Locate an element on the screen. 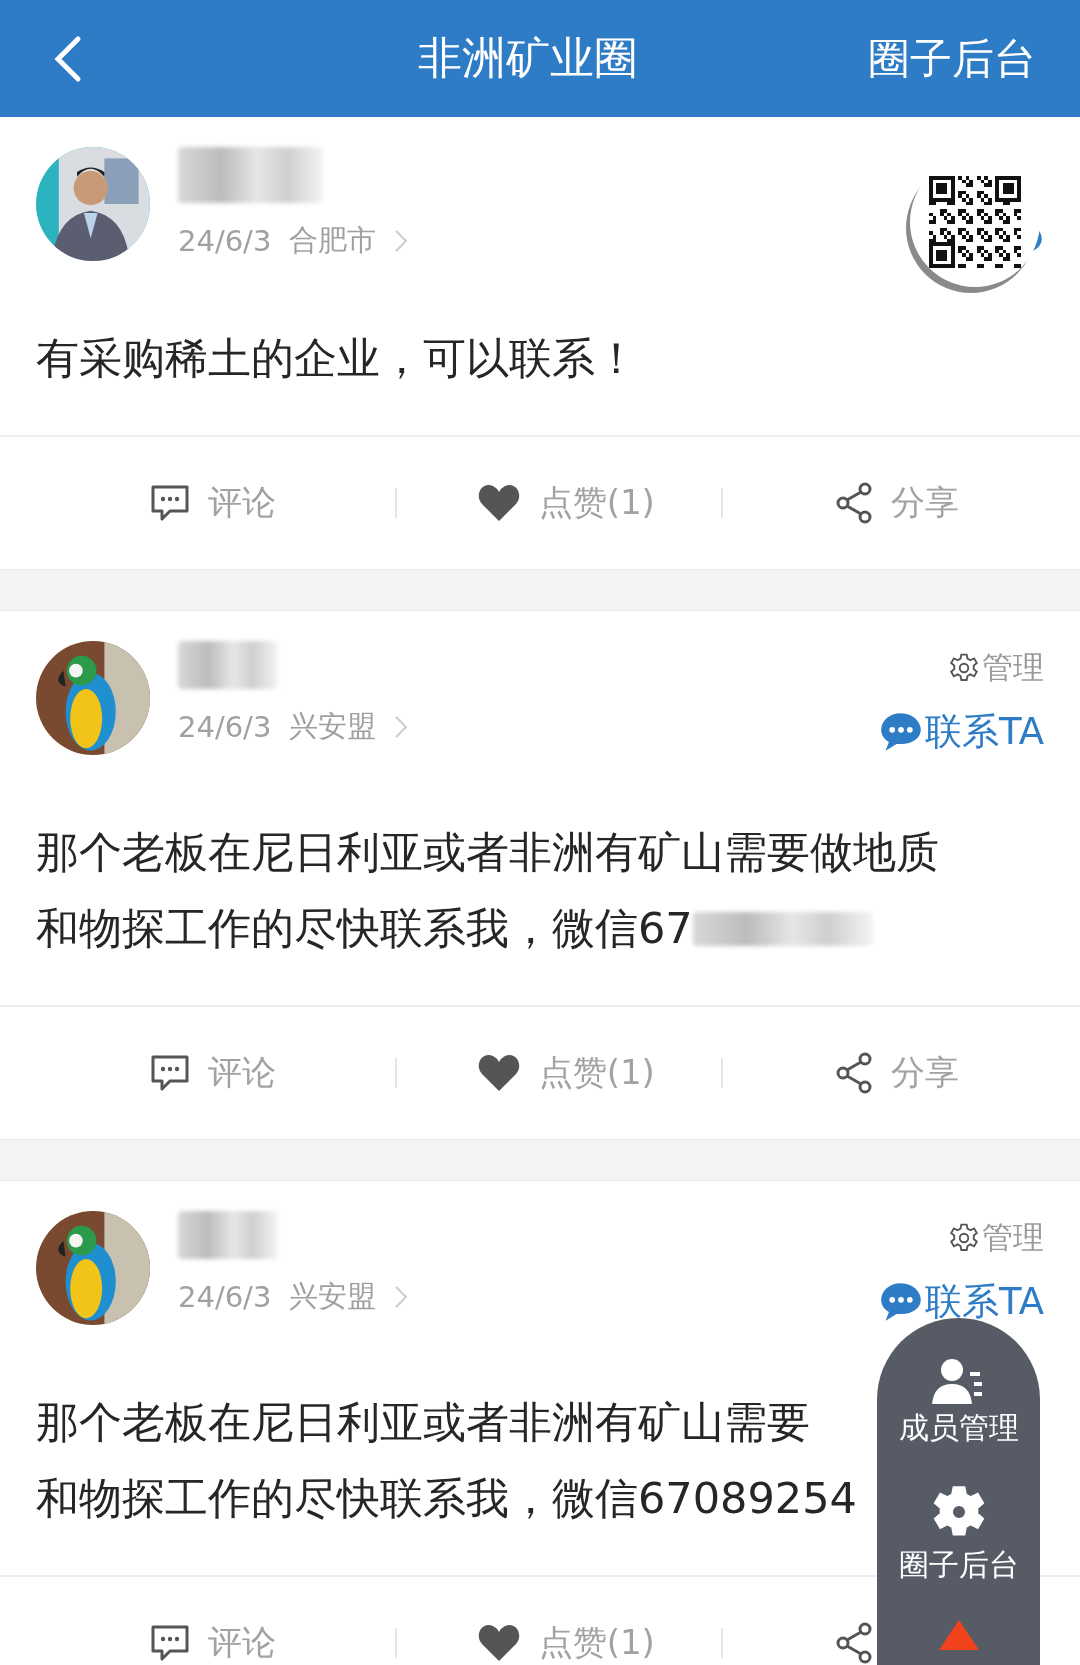 The width and height of the screenshot is (1080, 1665). post-text: 那个老板在尼日利亚或者非洲有矿山需要 is located at coordinates (423, 1422).